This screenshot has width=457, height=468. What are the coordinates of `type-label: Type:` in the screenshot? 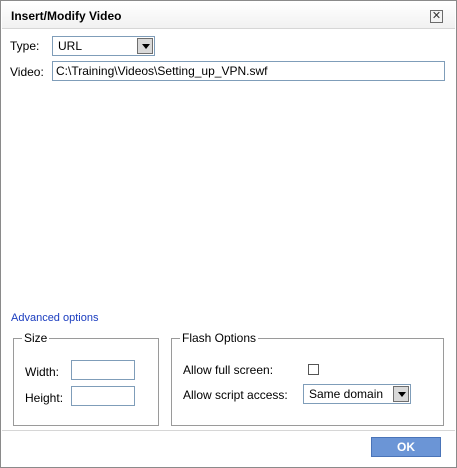 It's located at (25, 46).